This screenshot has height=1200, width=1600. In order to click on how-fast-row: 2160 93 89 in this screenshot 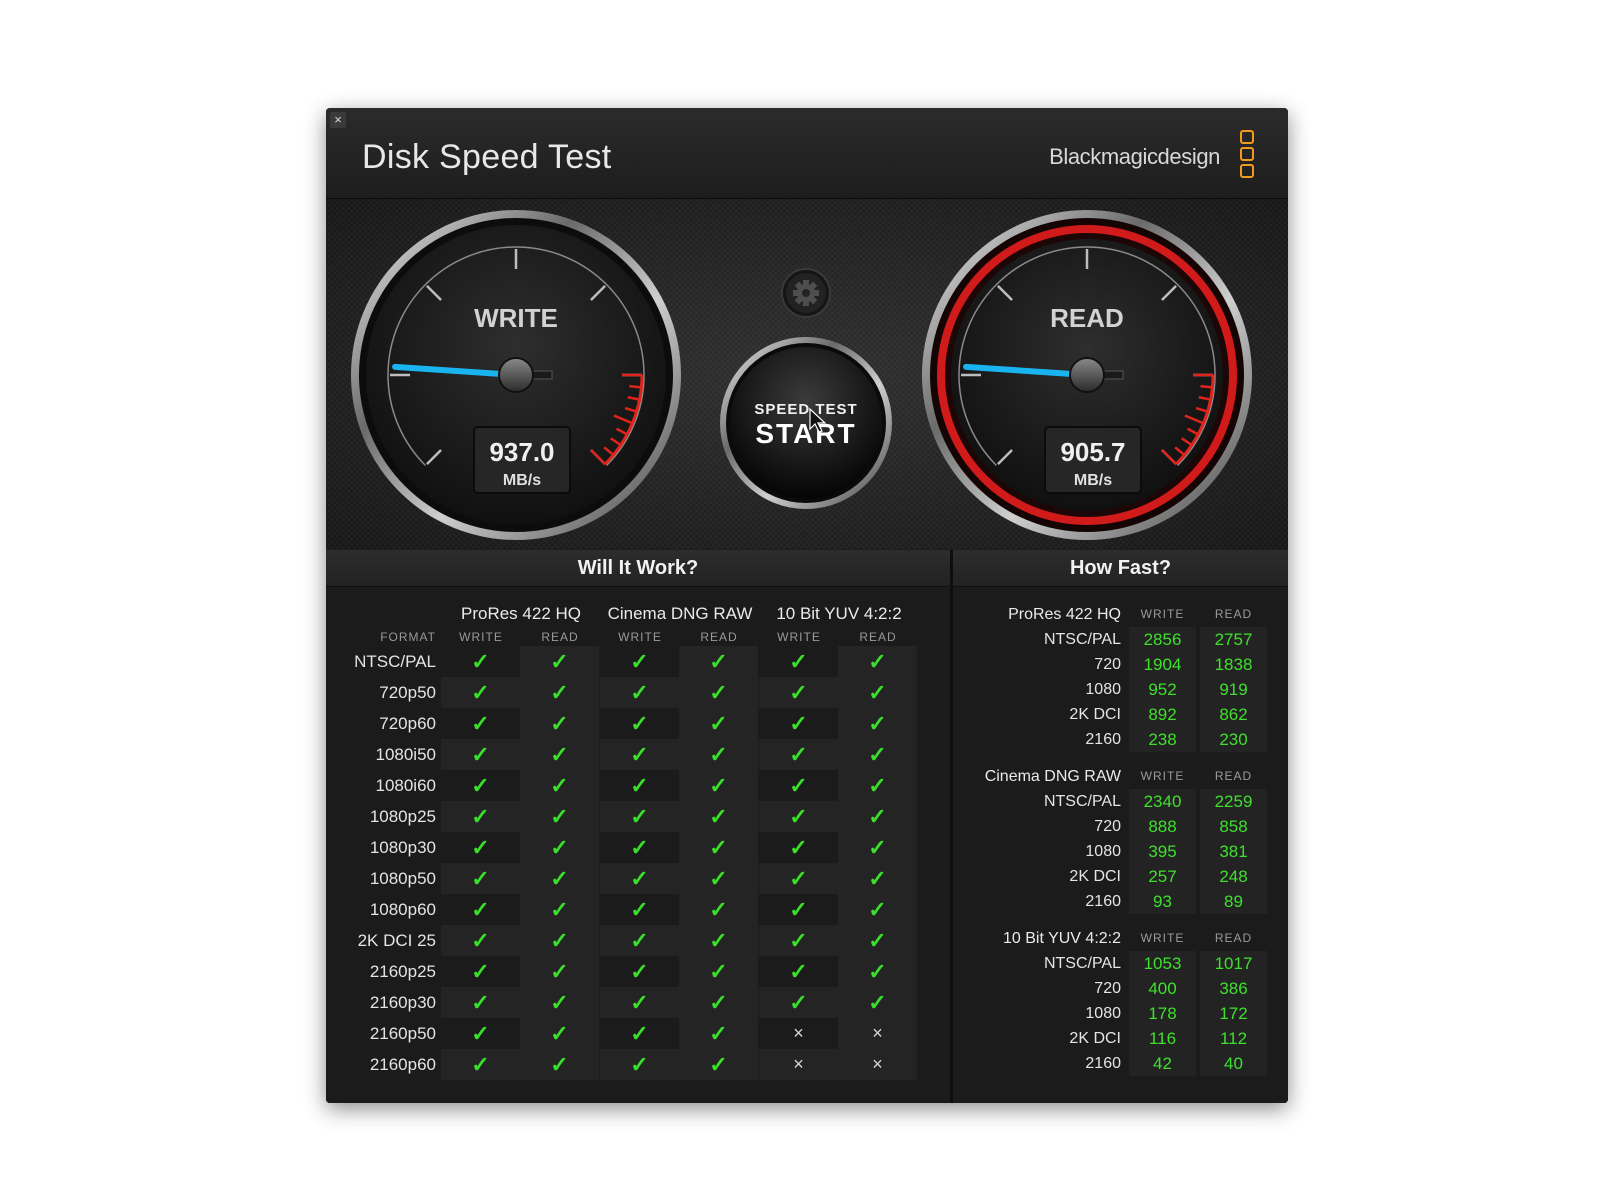, I will do `click(1120, 901)`.